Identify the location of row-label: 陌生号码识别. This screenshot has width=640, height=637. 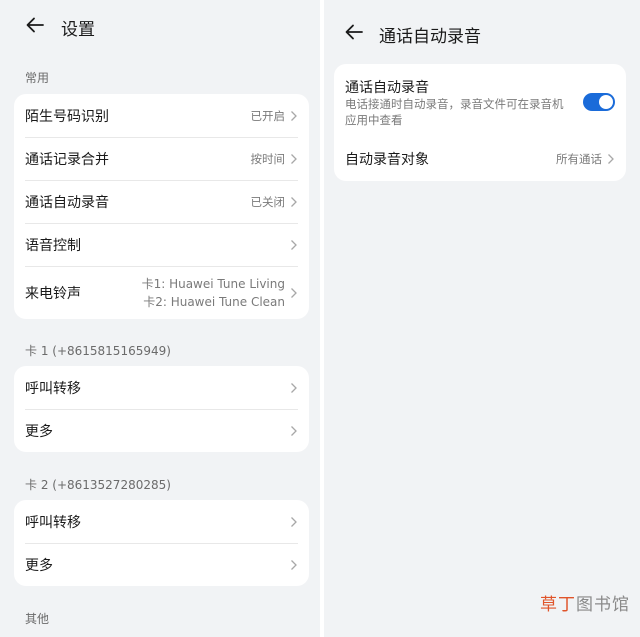
(67, 116).